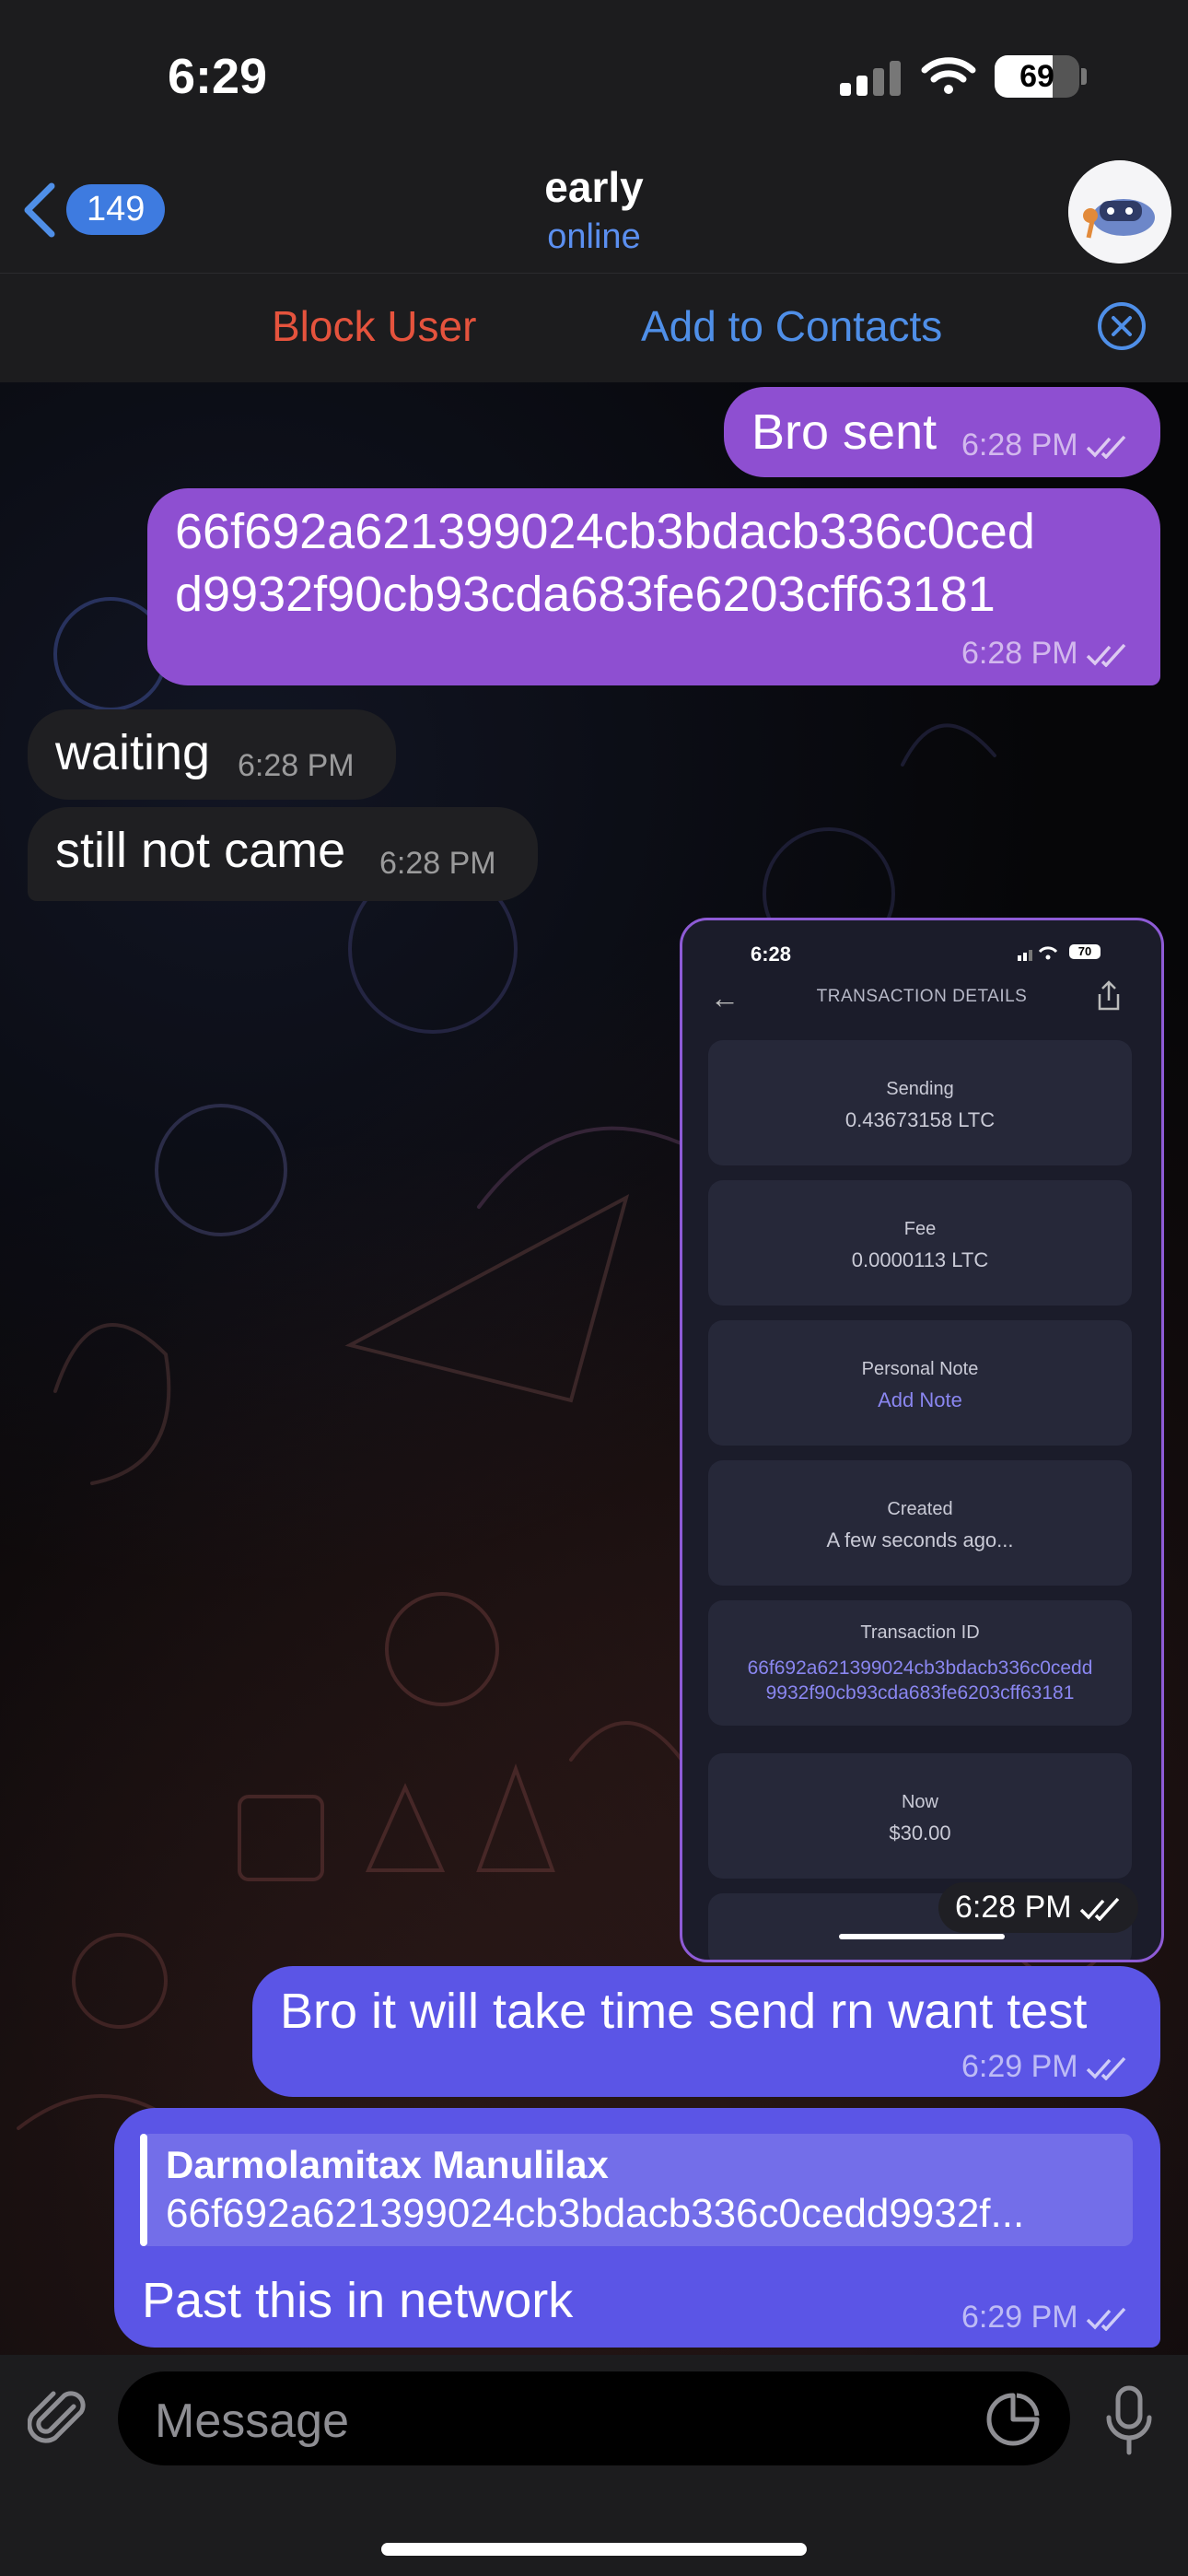 The width and height of the screenshot is (1188, 2576). Describe the element at coordinates (1121, 326) in the screenshot. I see `close-icon` at that location.